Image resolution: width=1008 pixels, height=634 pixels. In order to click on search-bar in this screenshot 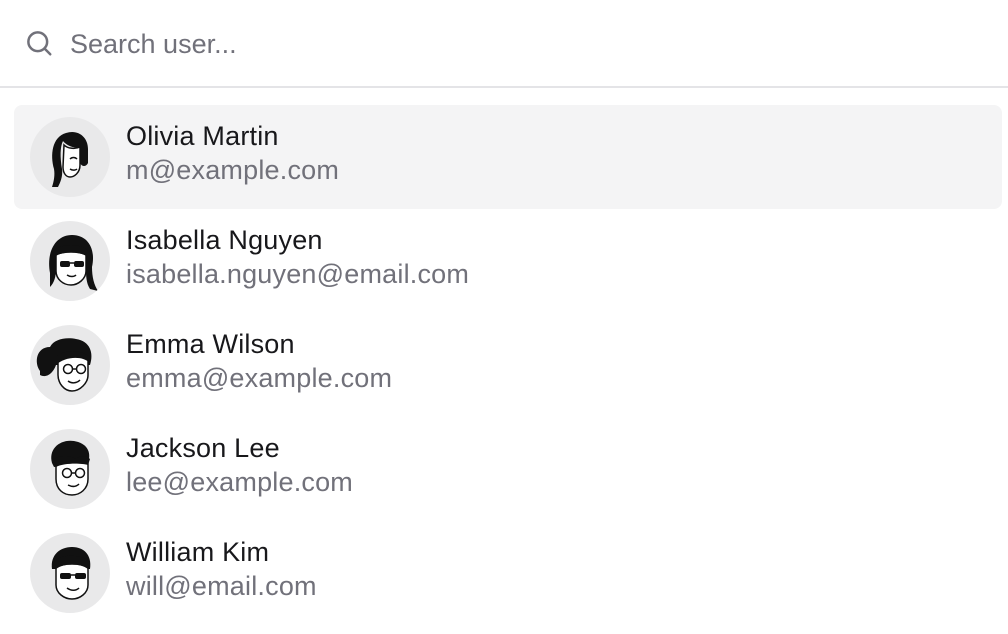, I will do `click(504, 44)`.